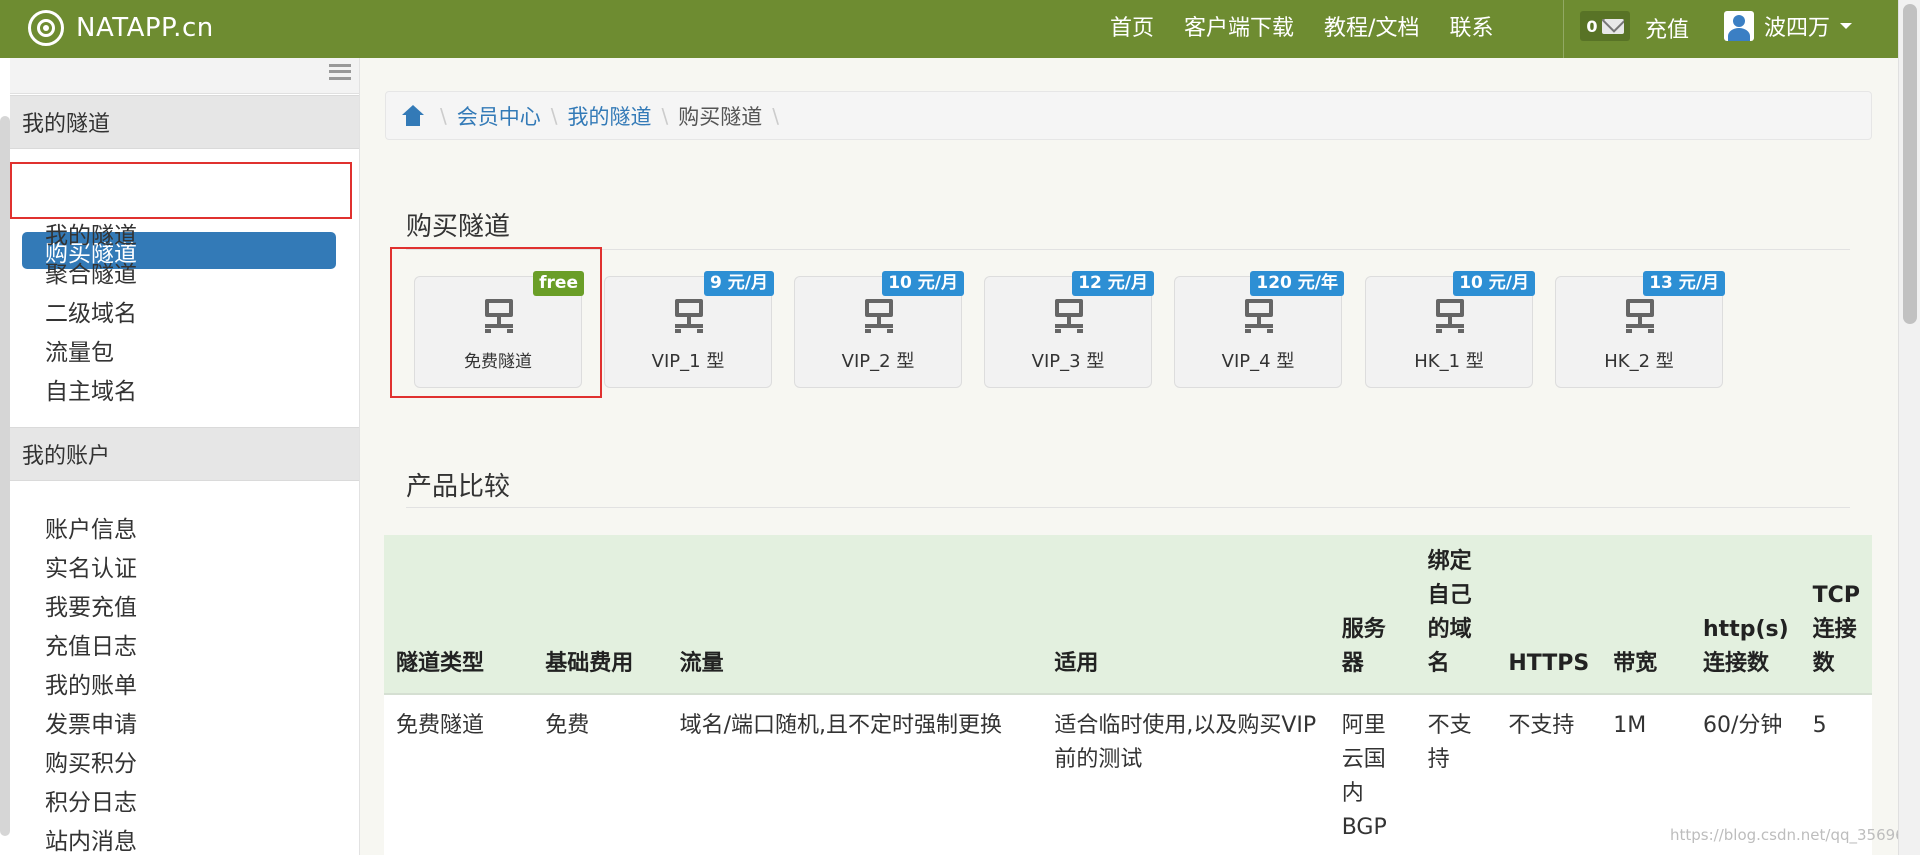 This screenshot has width=1920, height=855. I want to click on sidebar-item-my-tunnels: 我的隧道, so click(91, 233).